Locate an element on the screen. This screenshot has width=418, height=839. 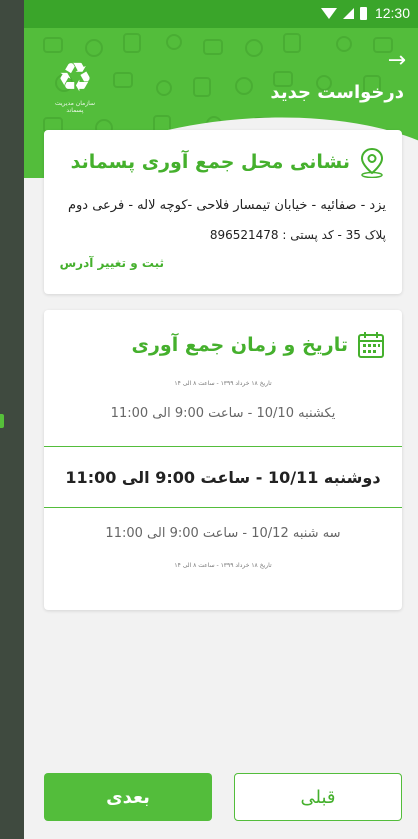
logo-caption: سازمان مدیریت پسماند is located at coordinates (74, 107).